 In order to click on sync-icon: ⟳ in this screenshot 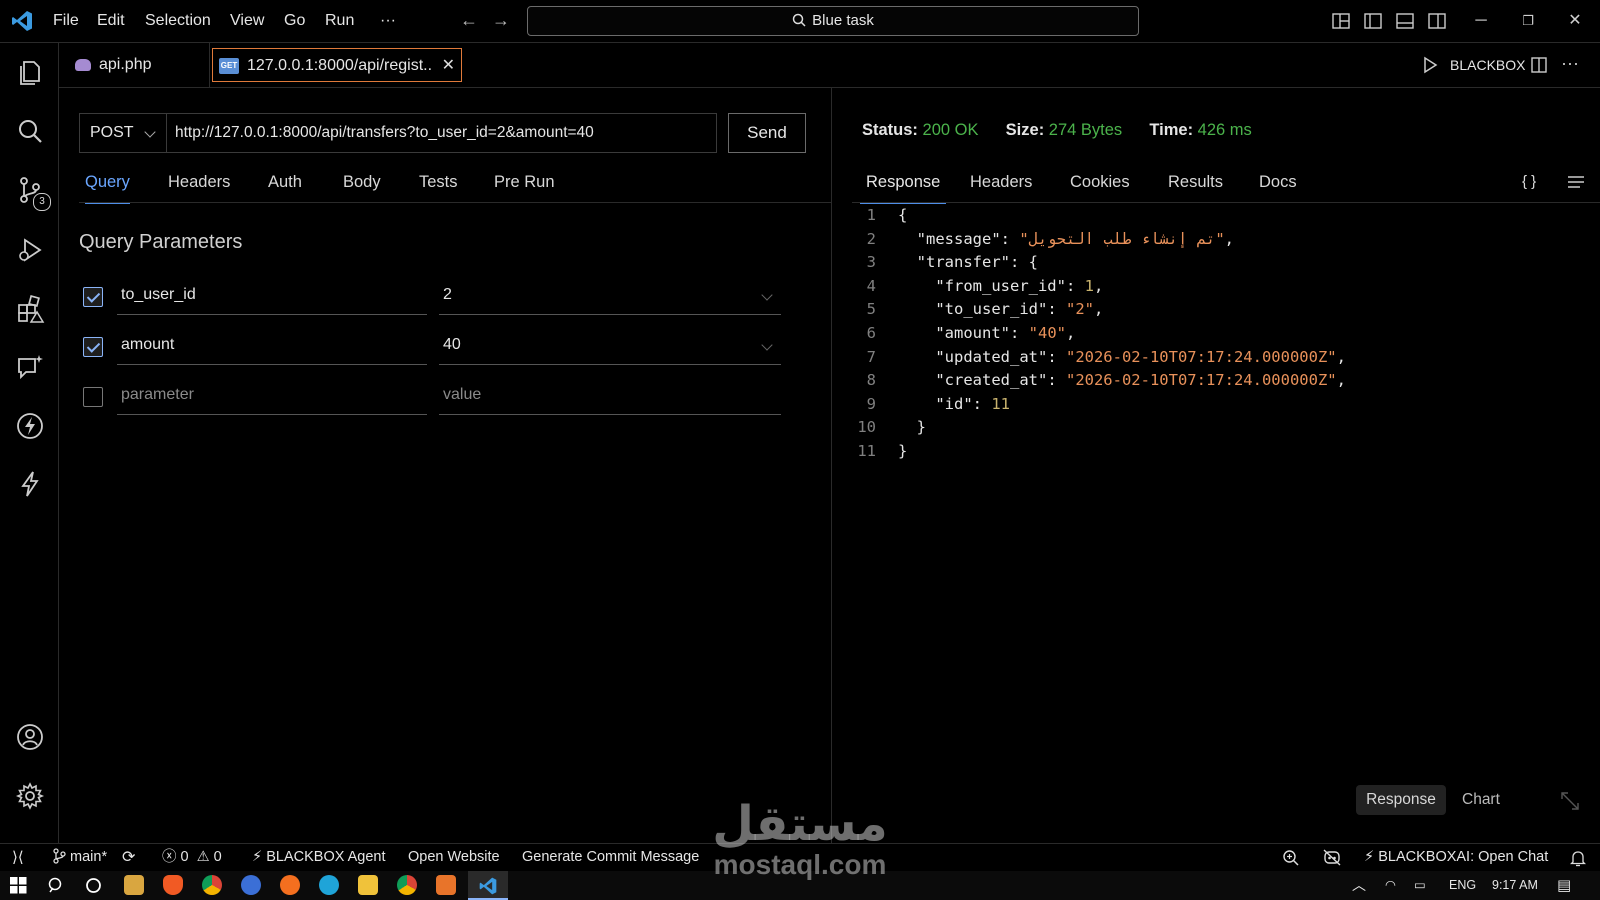, I will do `click(128, 857)`.